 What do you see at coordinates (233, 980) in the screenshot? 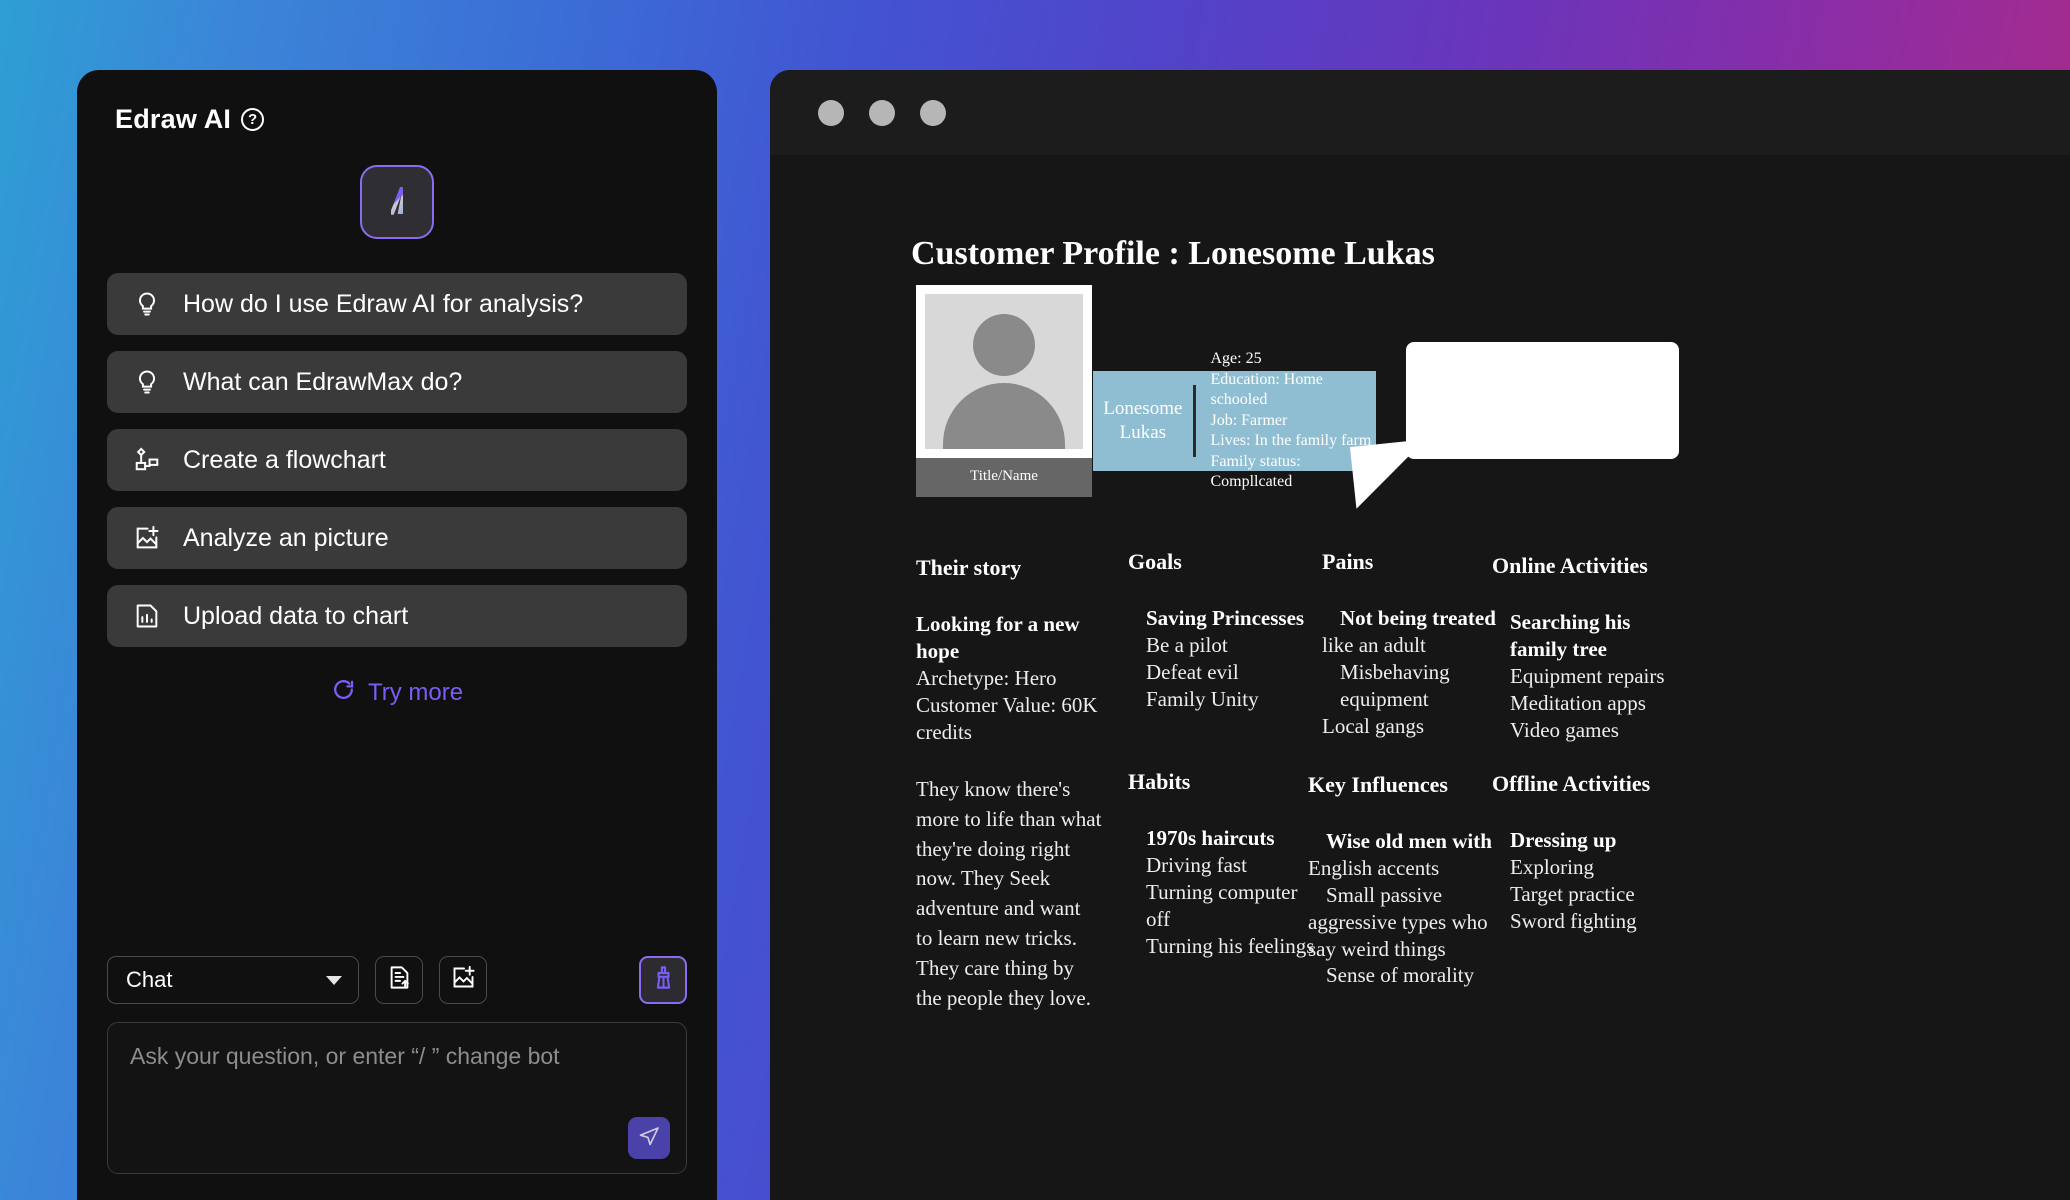
I see `chat-mode-select: Chat` at bounding box center [233, 980].